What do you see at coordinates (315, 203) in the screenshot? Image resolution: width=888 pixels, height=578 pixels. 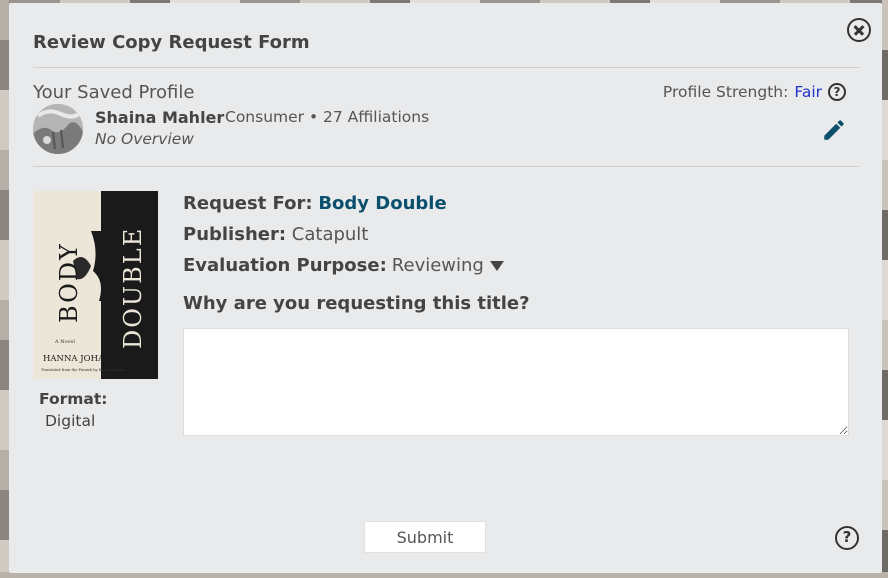 I see `request-for-row: Request For: Body Double` at bounding box center [315, 203].